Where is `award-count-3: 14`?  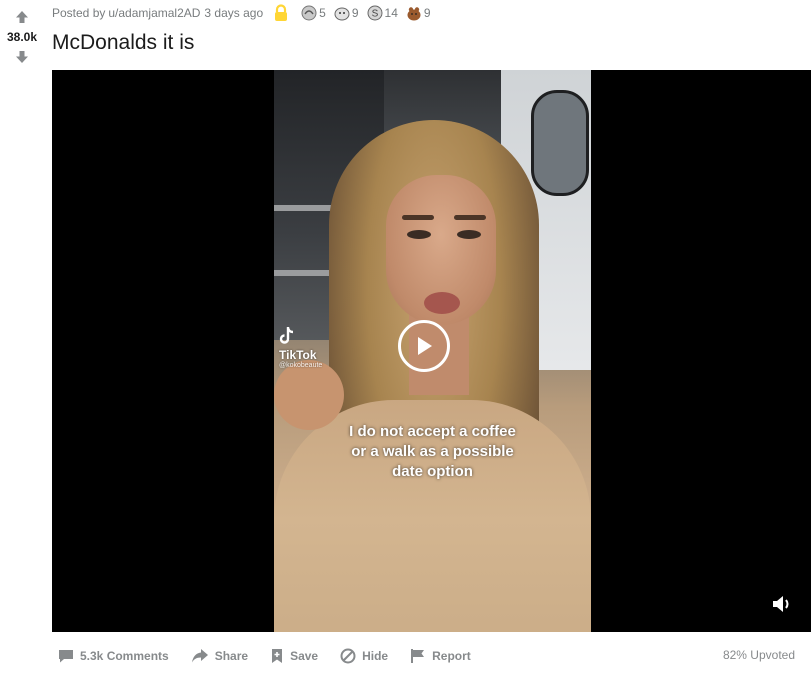 award-count-3: 14 is located at coordinates (391, 13).